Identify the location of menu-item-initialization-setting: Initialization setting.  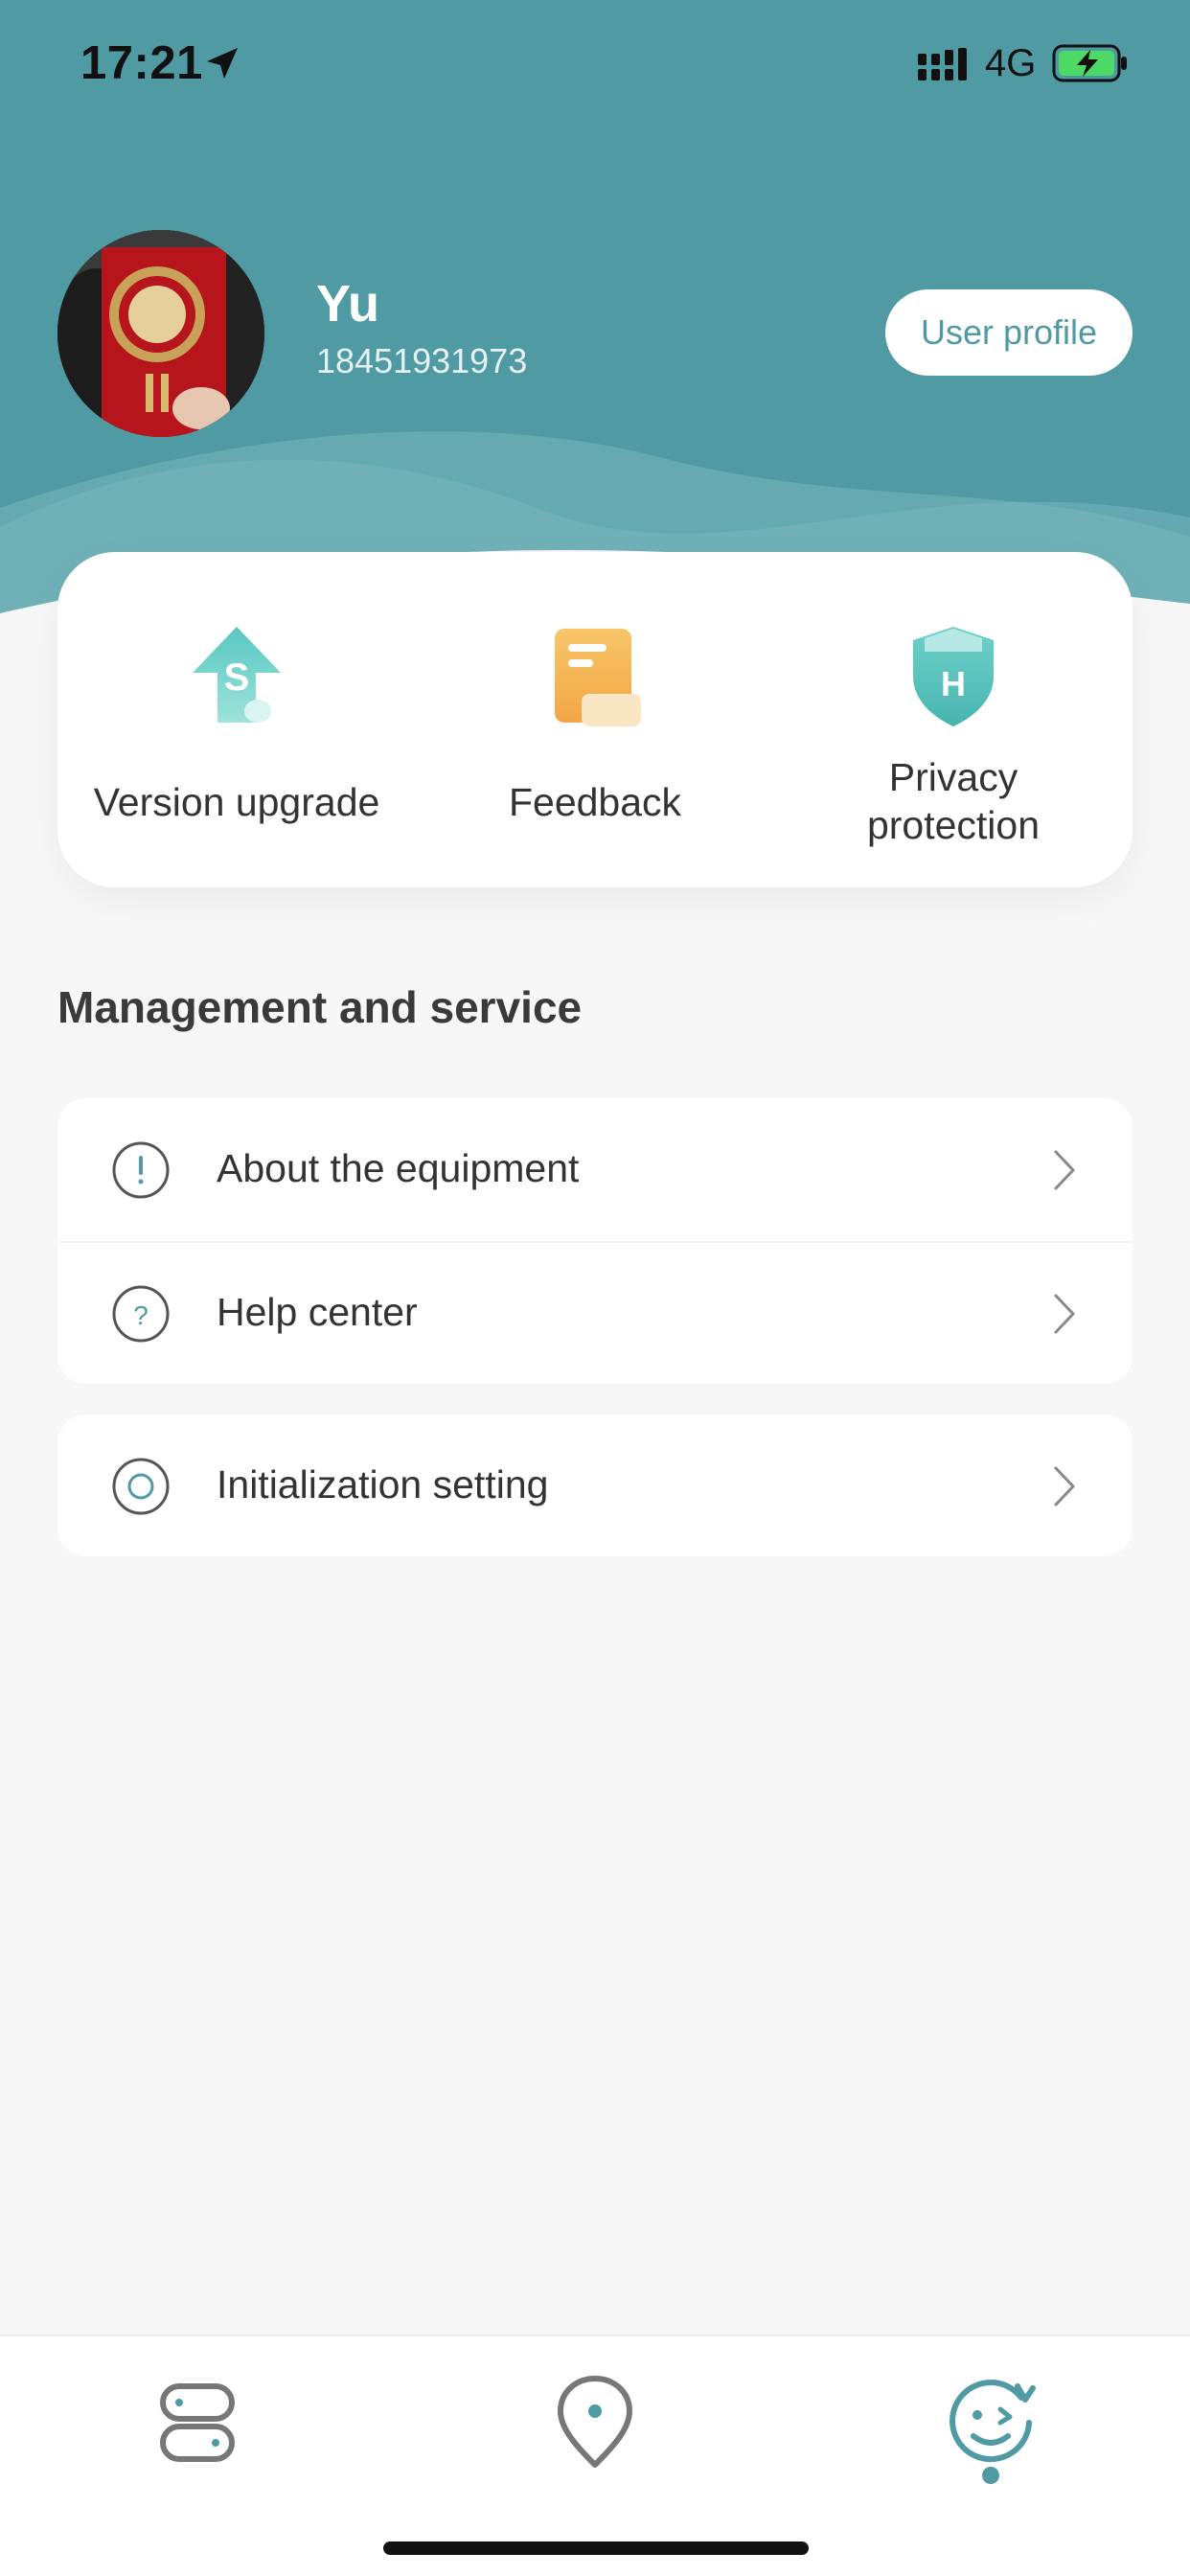
(595, 1485).